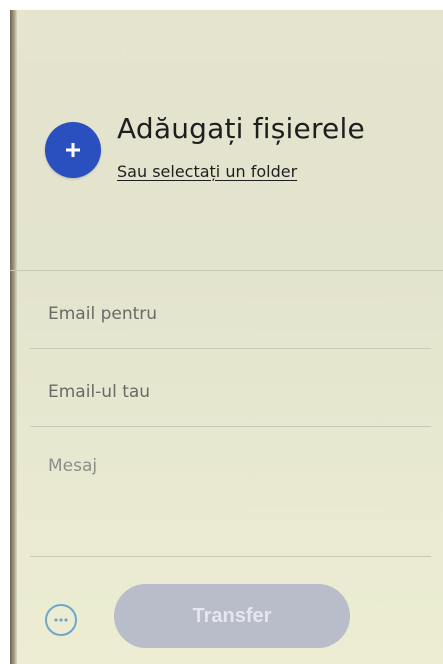  Describe the element at coordinates (232, 616) in the screenshot. I see `transfer-button: Transfer` at that location.